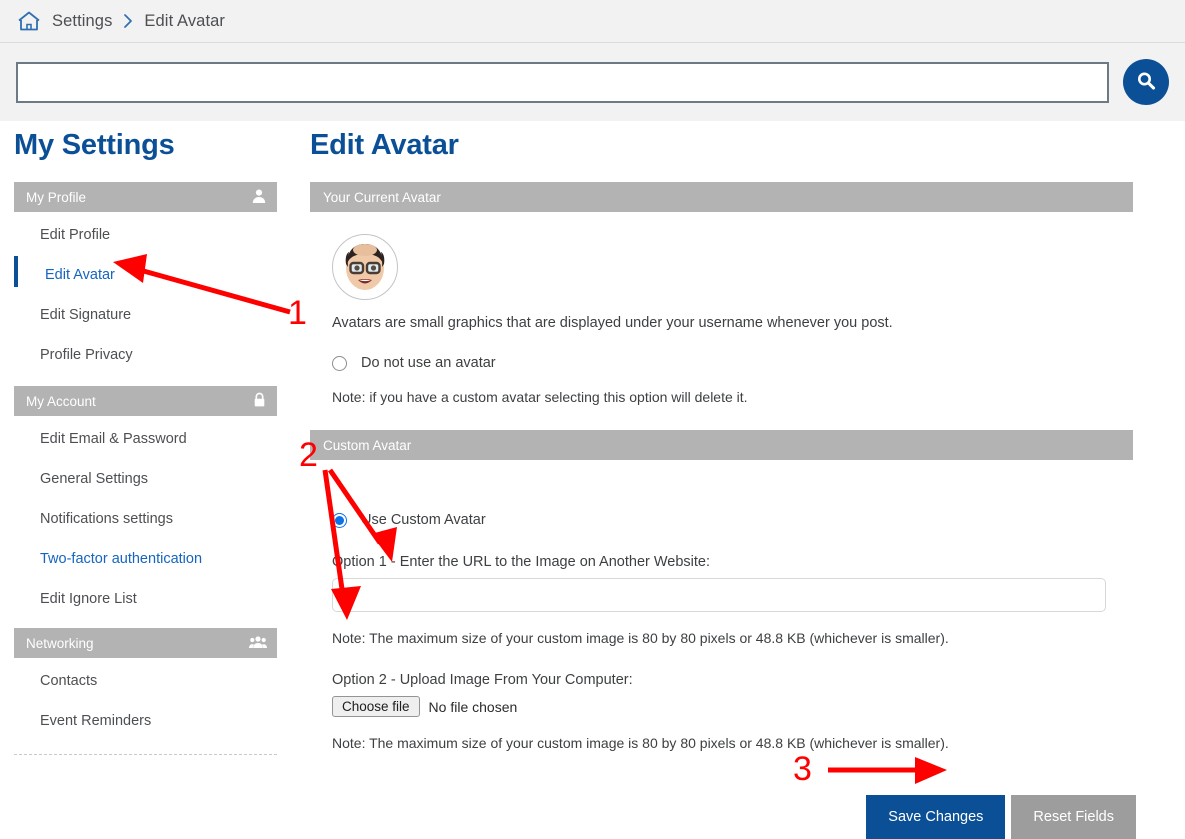 This screenshot has height=839, width=1185. I want to click on choose-file-button: Choose file, so click(376, 706).